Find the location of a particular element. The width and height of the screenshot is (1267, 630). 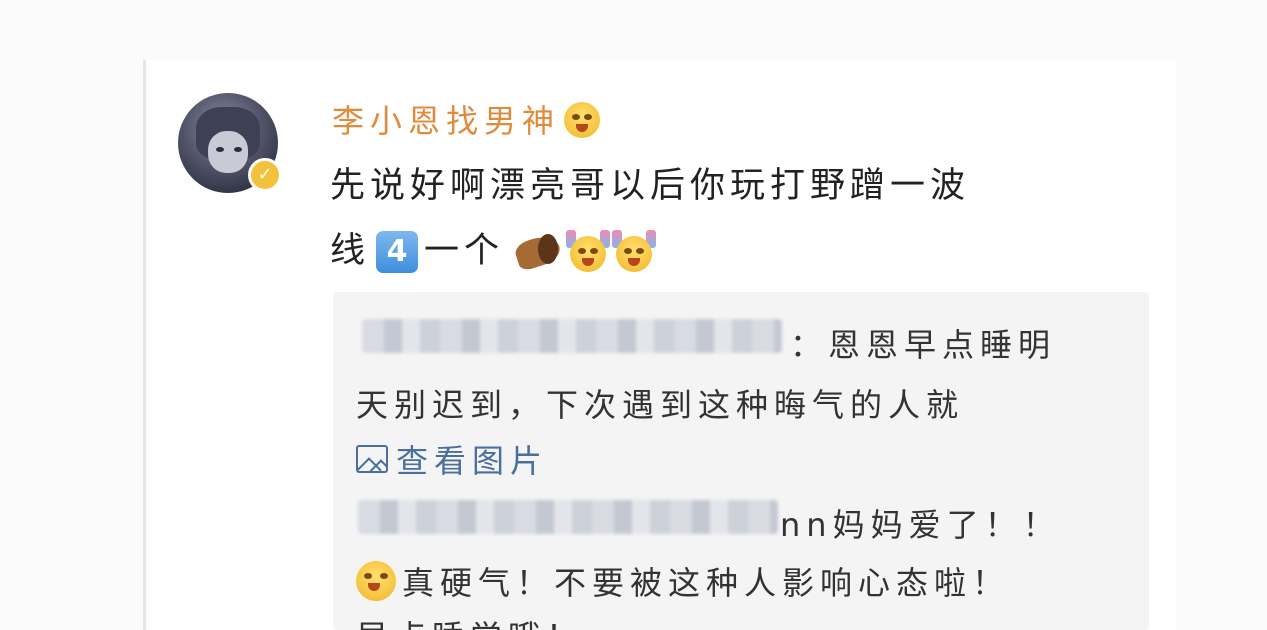

avatar-face is located at coordinates (228, 152).